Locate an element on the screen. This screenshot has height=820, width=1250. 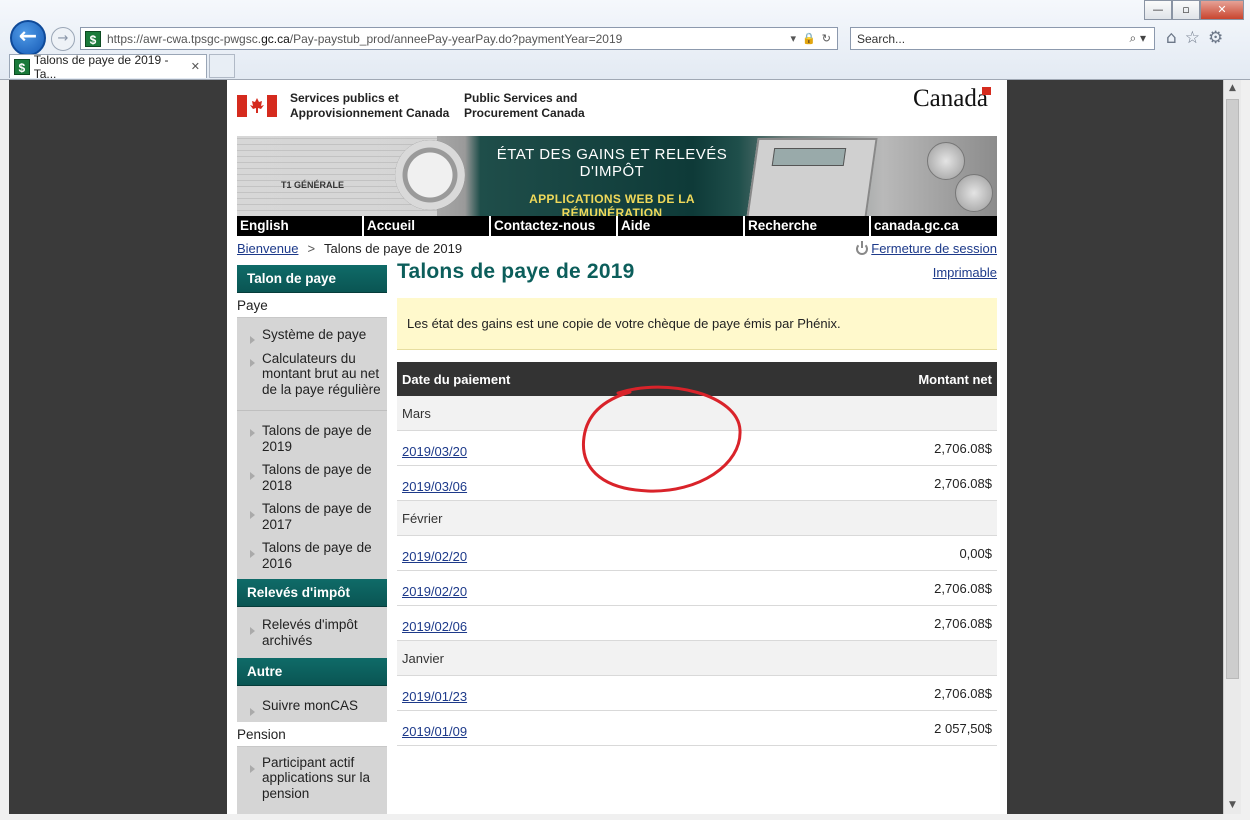
table-row: 2019/02/20 0,00$ is located at coordinates (697, 553).